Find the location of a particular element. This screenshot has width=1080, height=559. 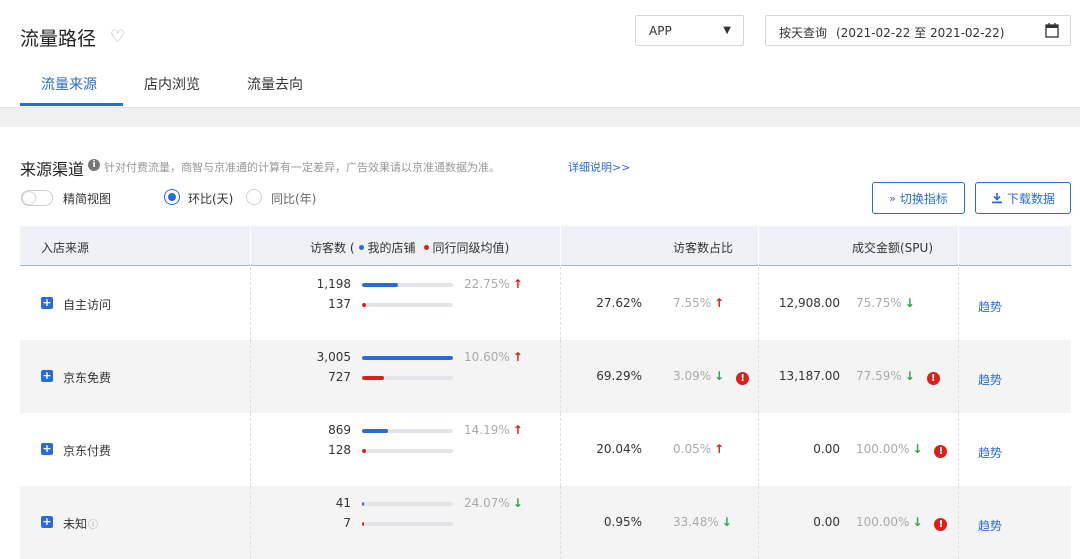

download-button: 下载数据 is located at coordinates (1023, 198).